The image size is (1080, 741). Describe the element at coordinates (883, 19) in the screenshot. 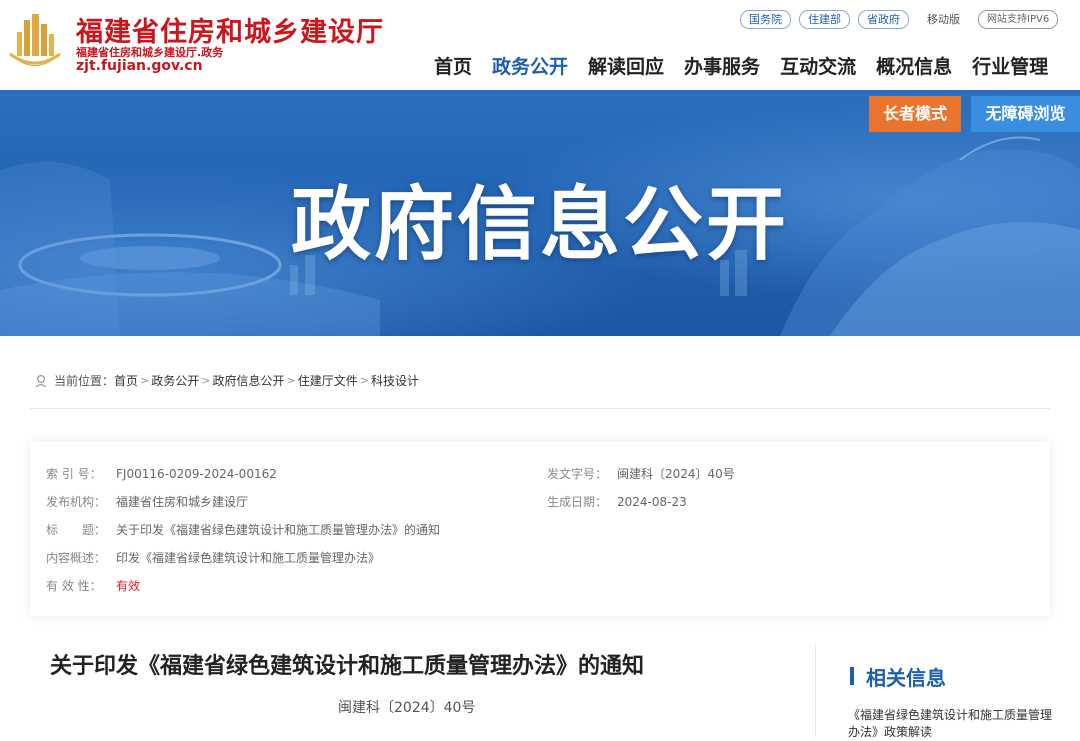

I see `top-link-provincial-gov: 省政府` at that location.